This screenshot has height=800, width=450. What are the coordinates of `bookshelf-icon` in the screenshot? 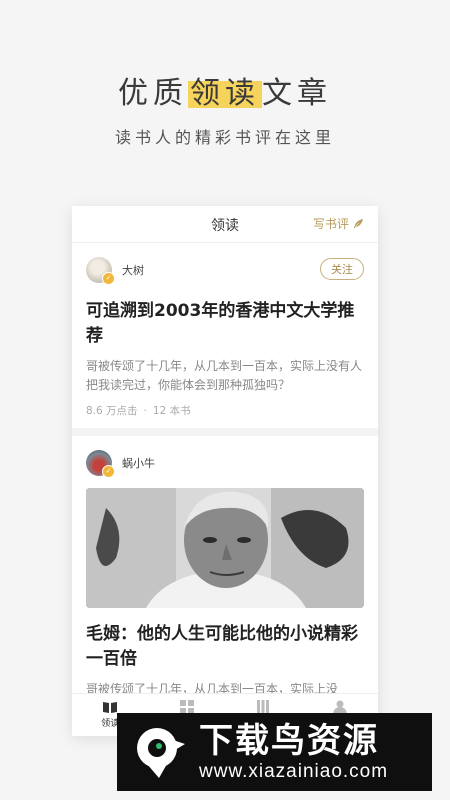 It's located at (263, 707).